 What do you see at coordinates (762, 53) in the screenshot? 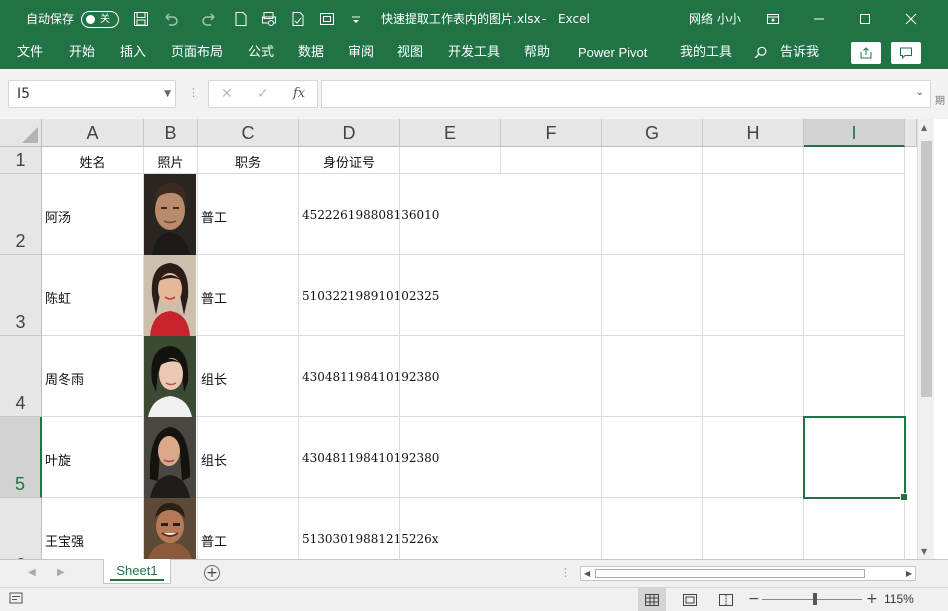
I see `search-icon` at bounding box center [762, 53].